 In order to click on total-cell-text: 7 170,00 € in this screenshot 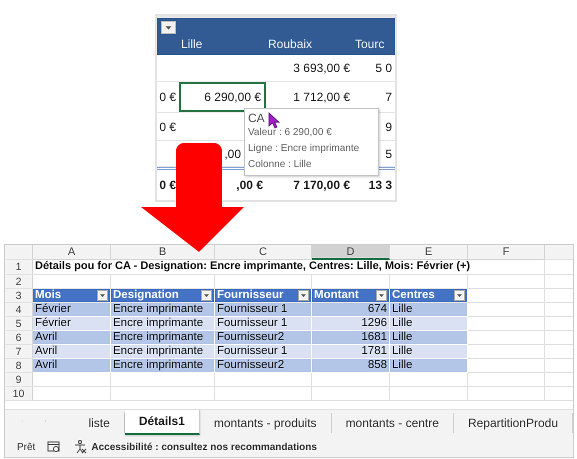, I will do `click(321, 185)`.